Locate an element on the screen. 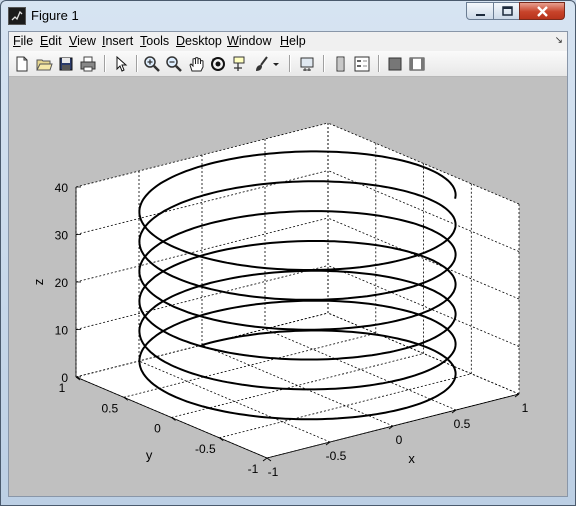  pan-hand-icon is located at coordinates (196, 64).